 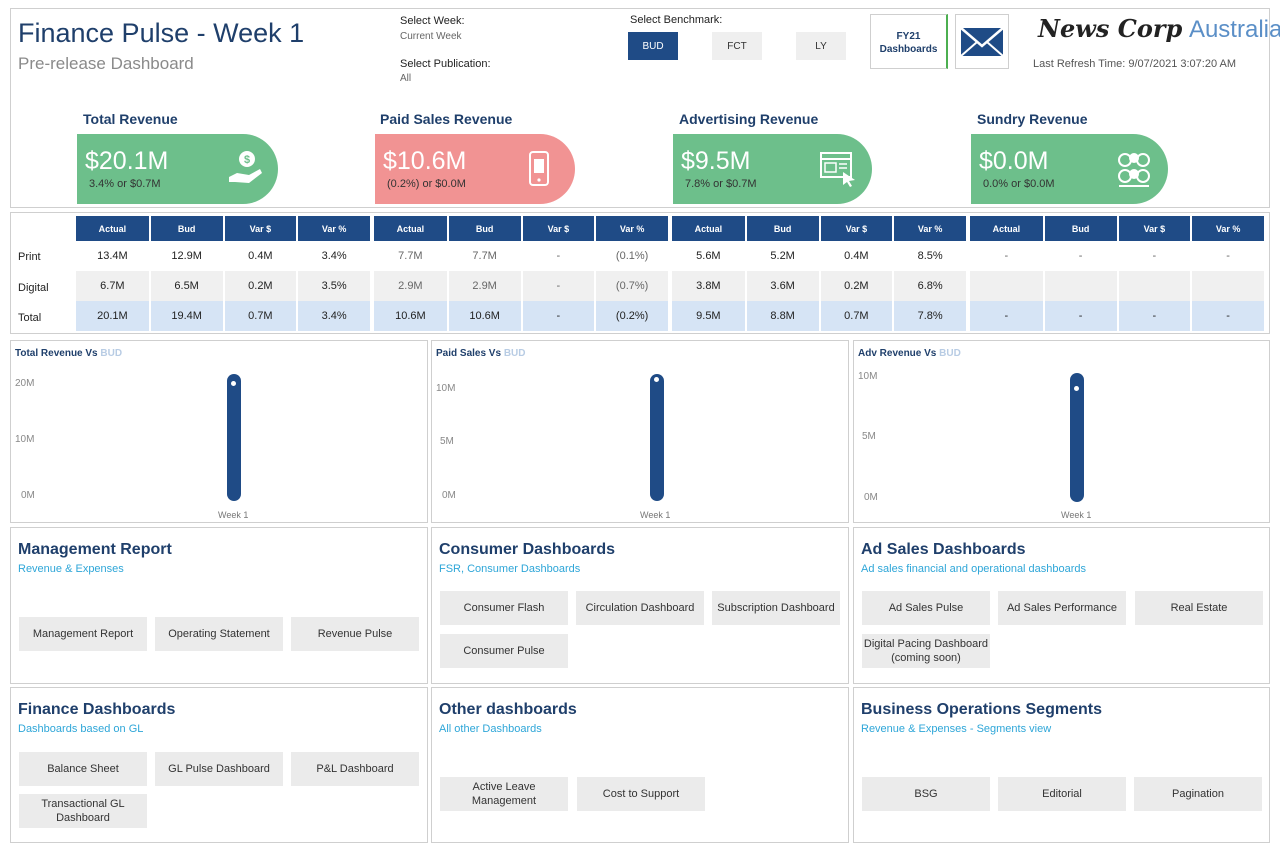 I want to click on real-estate-button: Real Estate, so click(x=1199, y=608).